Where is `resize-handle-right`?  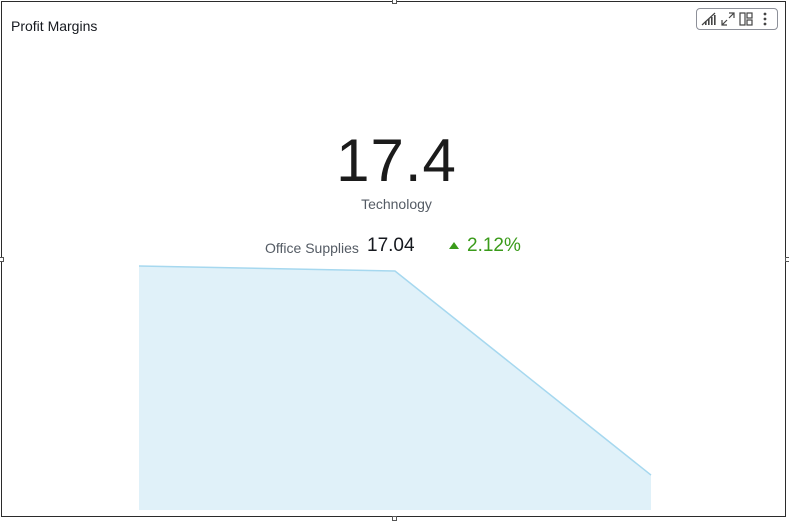 resize-handle-right is located at coordinates (787, 259).